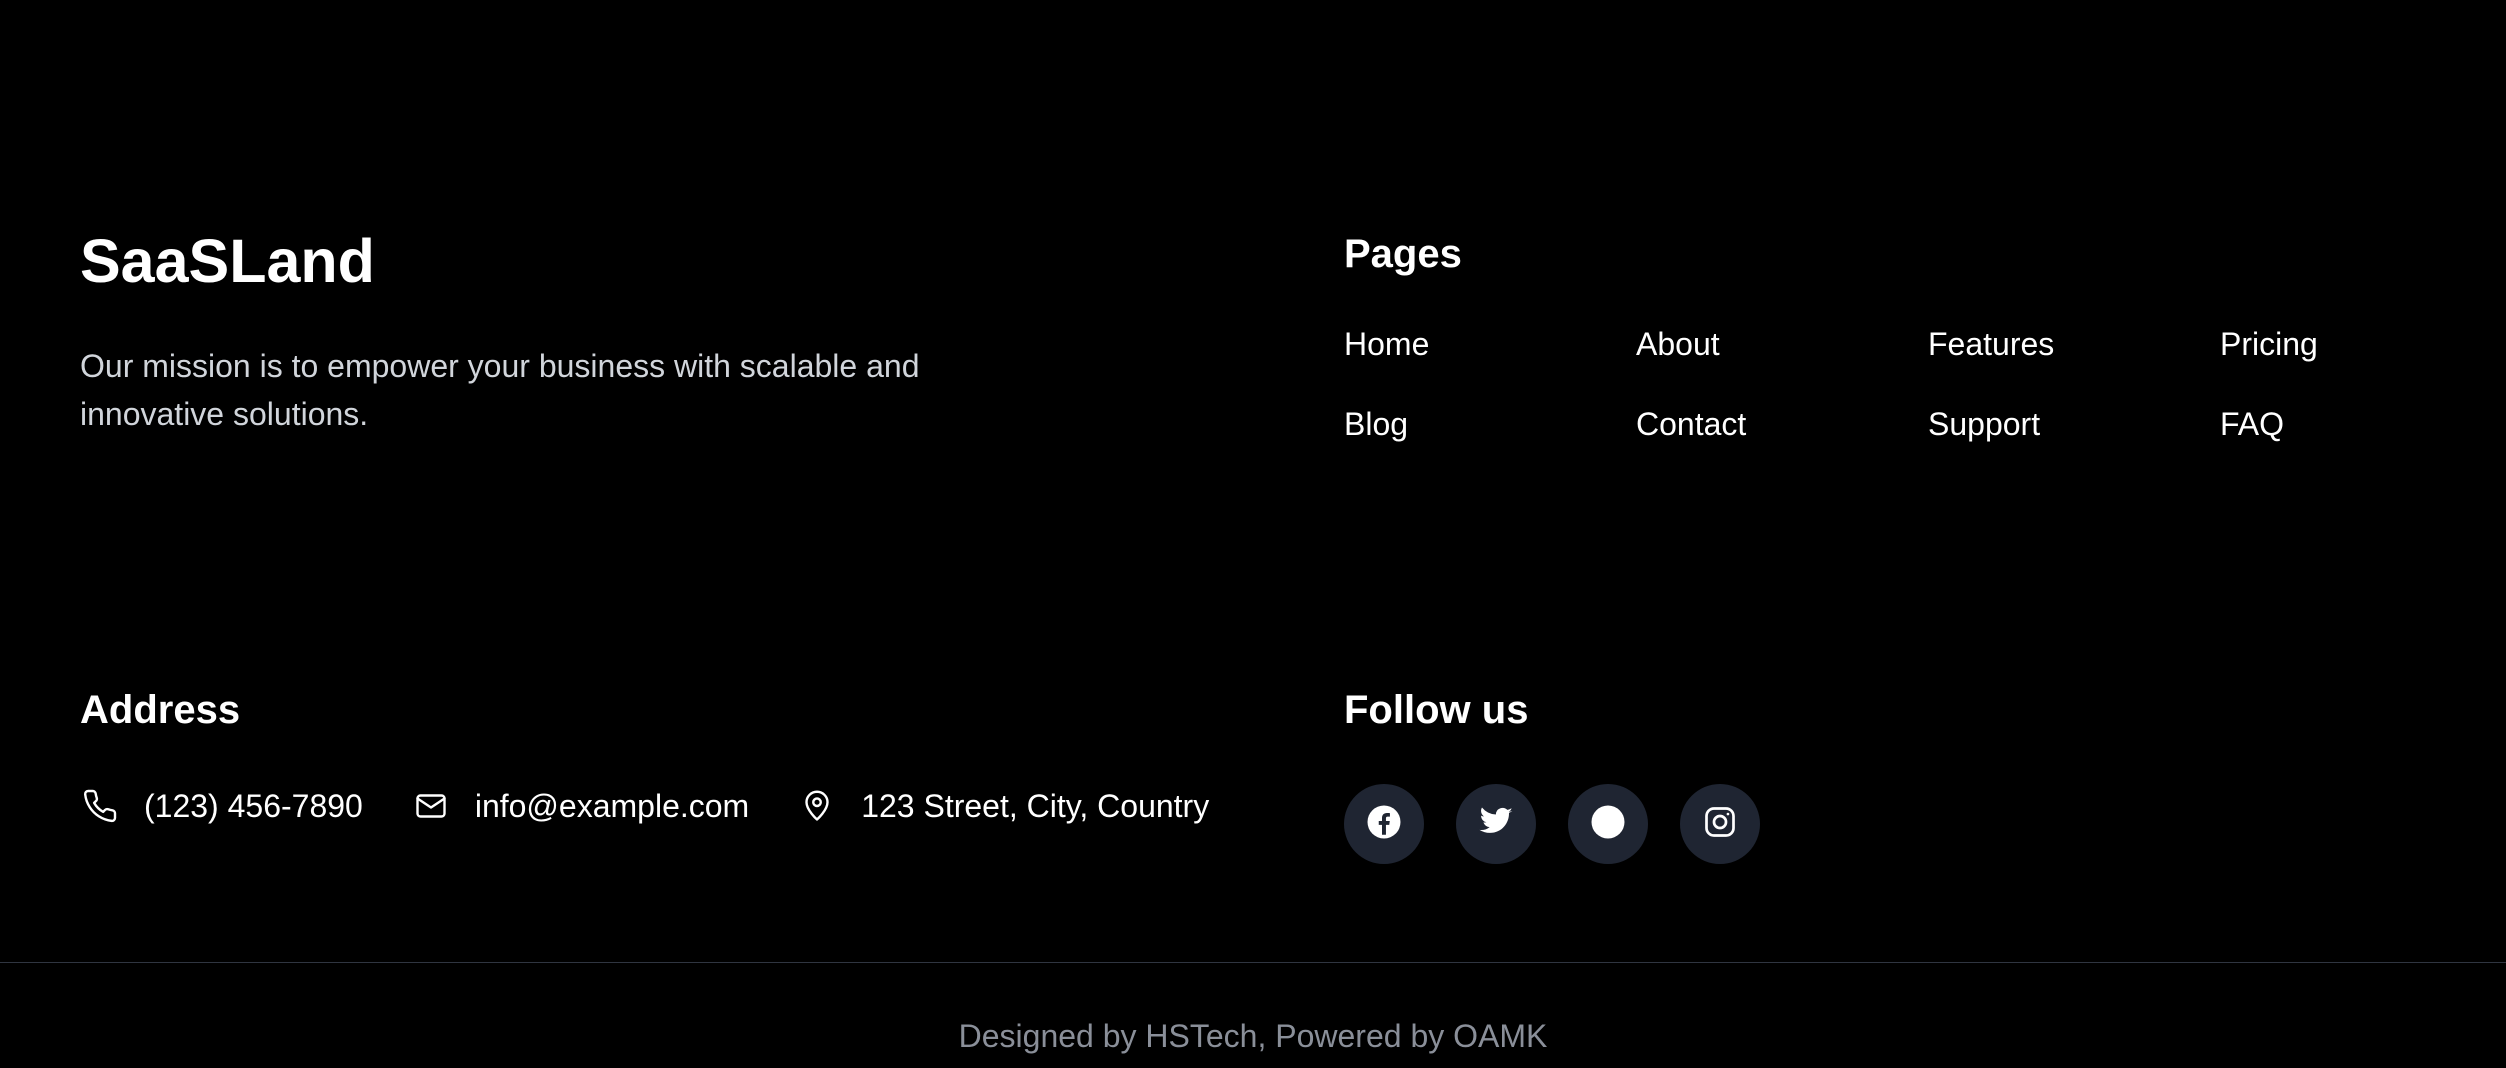 This screenshot has width=2506, height=1068. Describe the element at coordinates (1403, 254) in the screenshot. I see `pages-heading: Pages` at that location.